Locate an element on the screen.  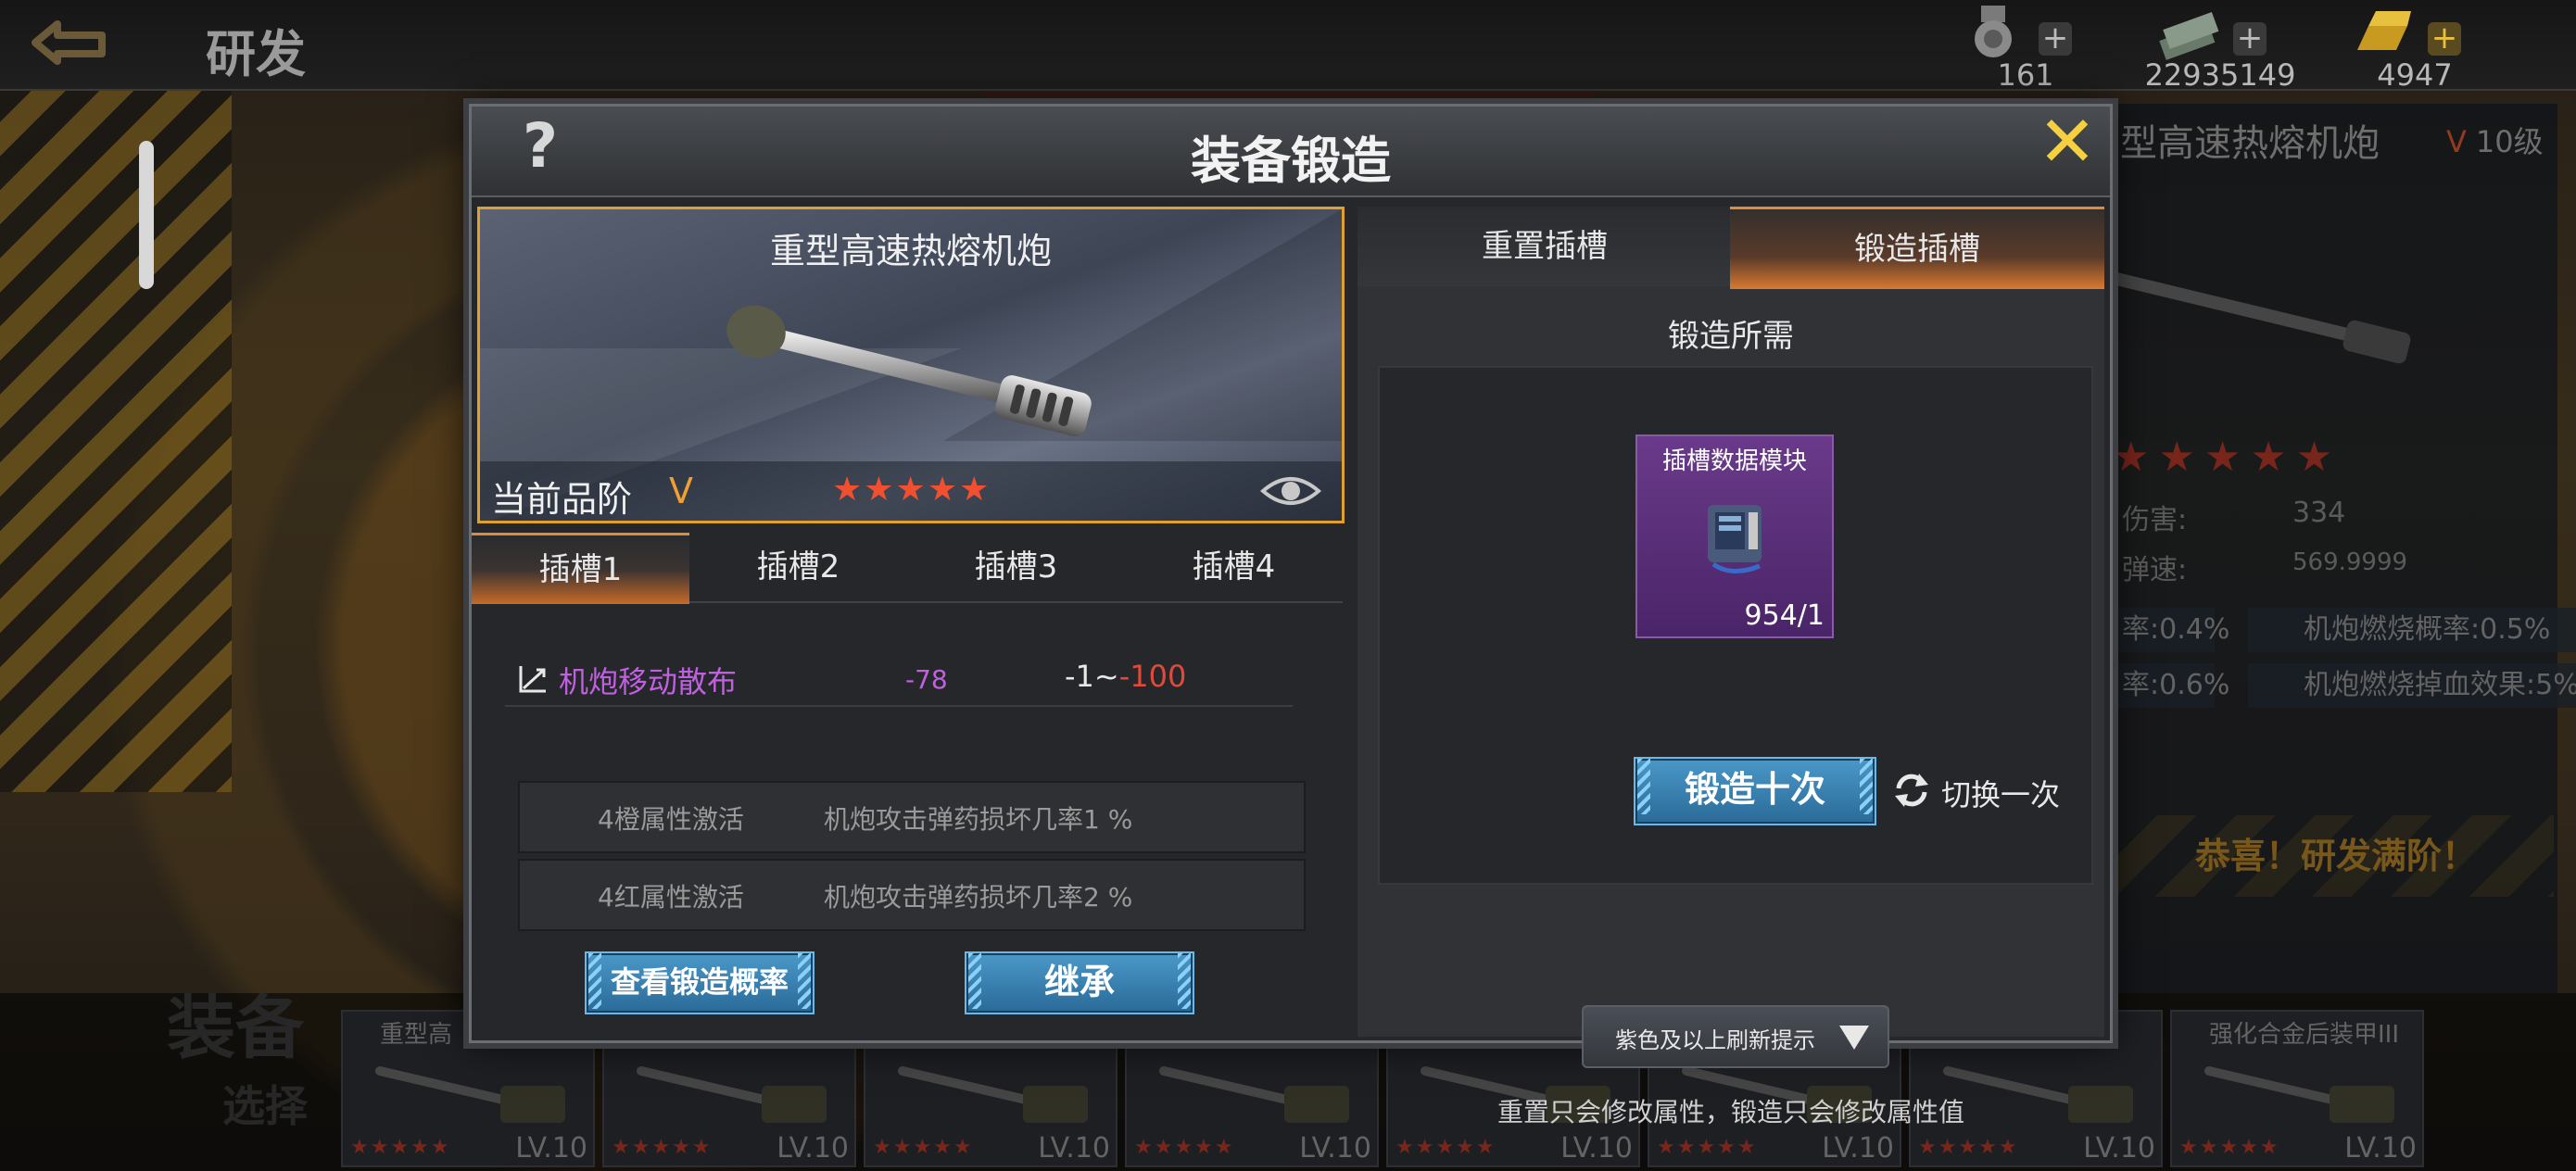
cash-count: 22935149 is located at coordinates (2220, 75).